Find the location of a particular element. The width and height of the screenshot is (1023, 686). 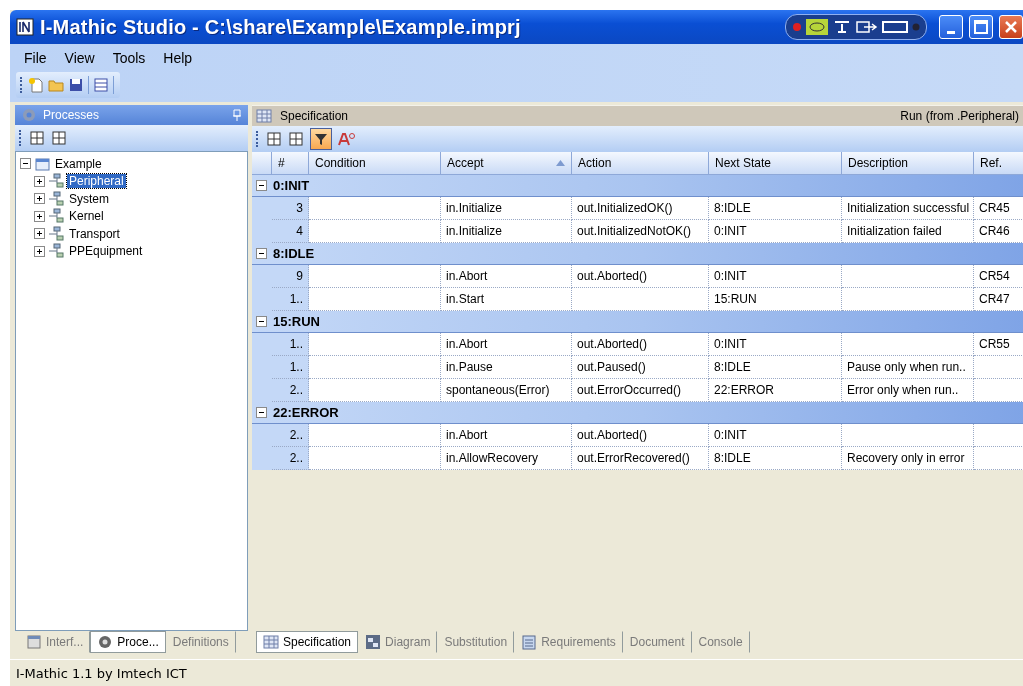

menu-item: Help is located at coordinates (178, 58).